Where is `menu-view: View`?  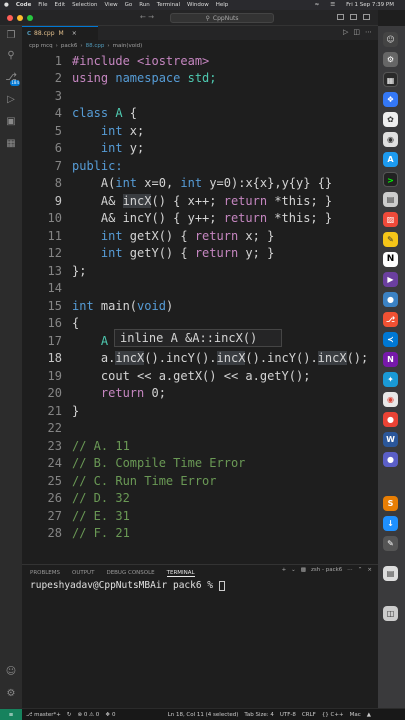 menu-view: View is located at coordinates (111, 5).